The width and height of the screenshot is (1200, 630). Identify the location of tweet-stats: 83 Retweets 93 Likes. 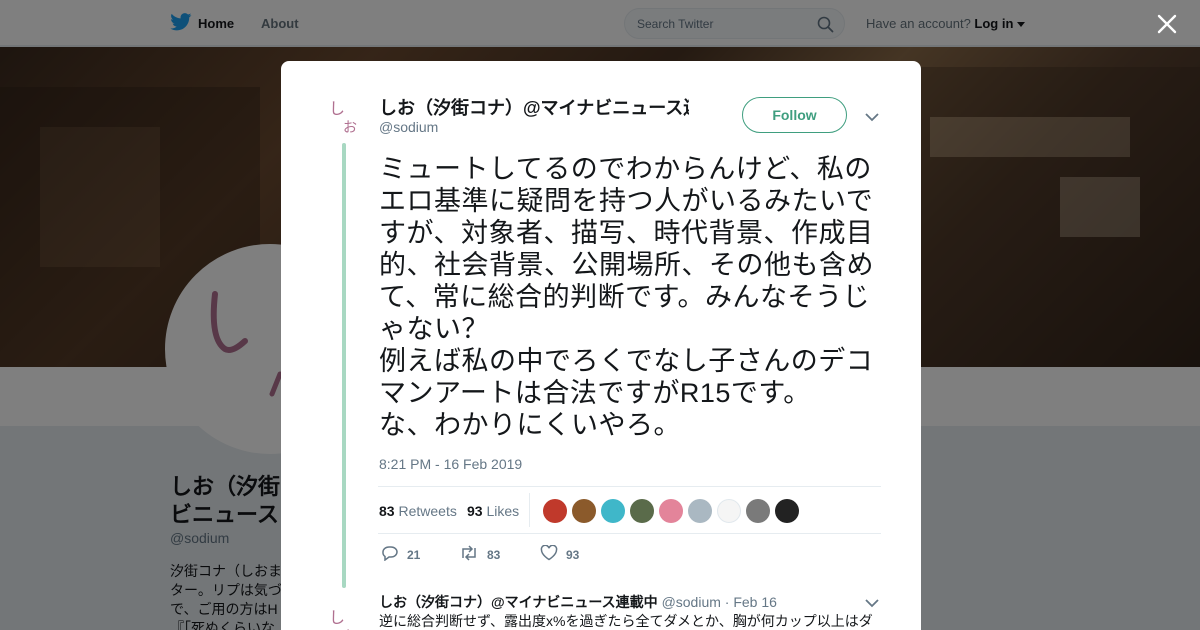
(629, 510).